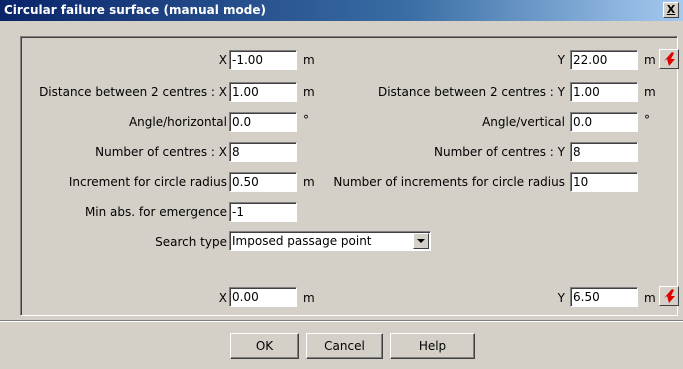 Image resolution: width=683 pixels, height=369 pixels. What do you see at coordinates (604, 182) in the screenshot?
I see `number-increments-input: 10` at bounding box center [604, 182].